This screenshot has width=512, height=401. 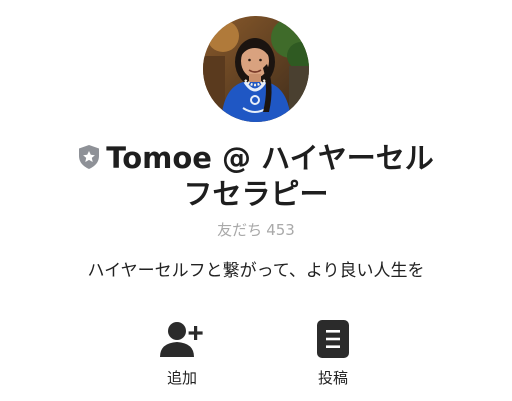 I want to click on friends-label: 友だち, so click(x=240, y=230).